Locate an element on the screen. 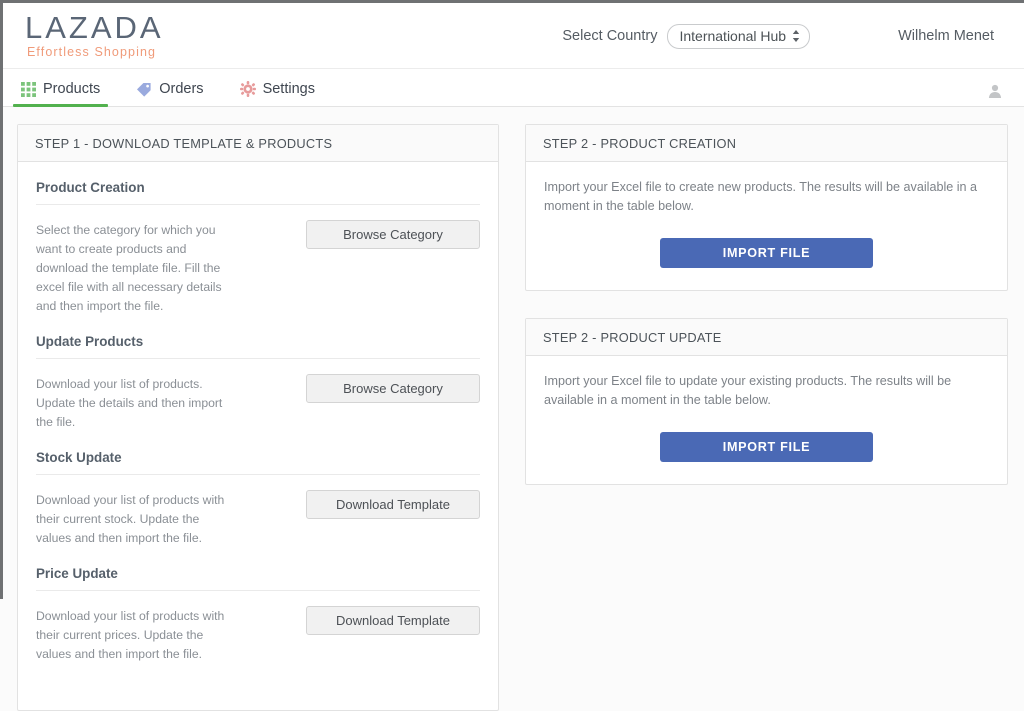 The image size is (1024, 711). main-nav: Products Orders Settings is located at coordinates (513, 88).